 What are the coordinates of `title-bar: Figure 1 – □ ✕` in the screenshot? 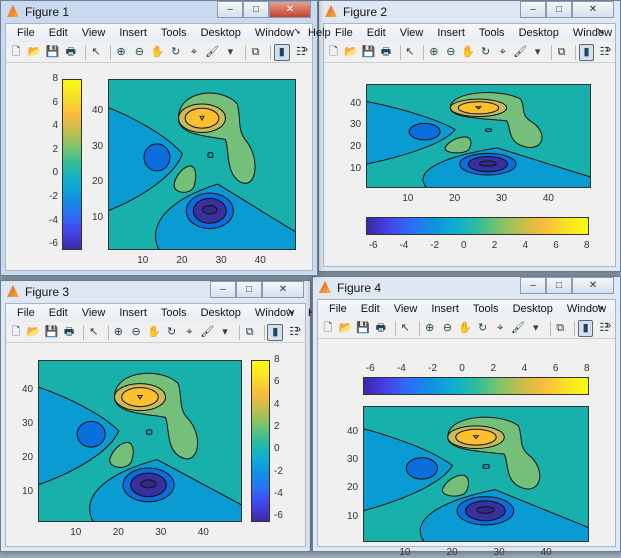 It's located at (159, 12).